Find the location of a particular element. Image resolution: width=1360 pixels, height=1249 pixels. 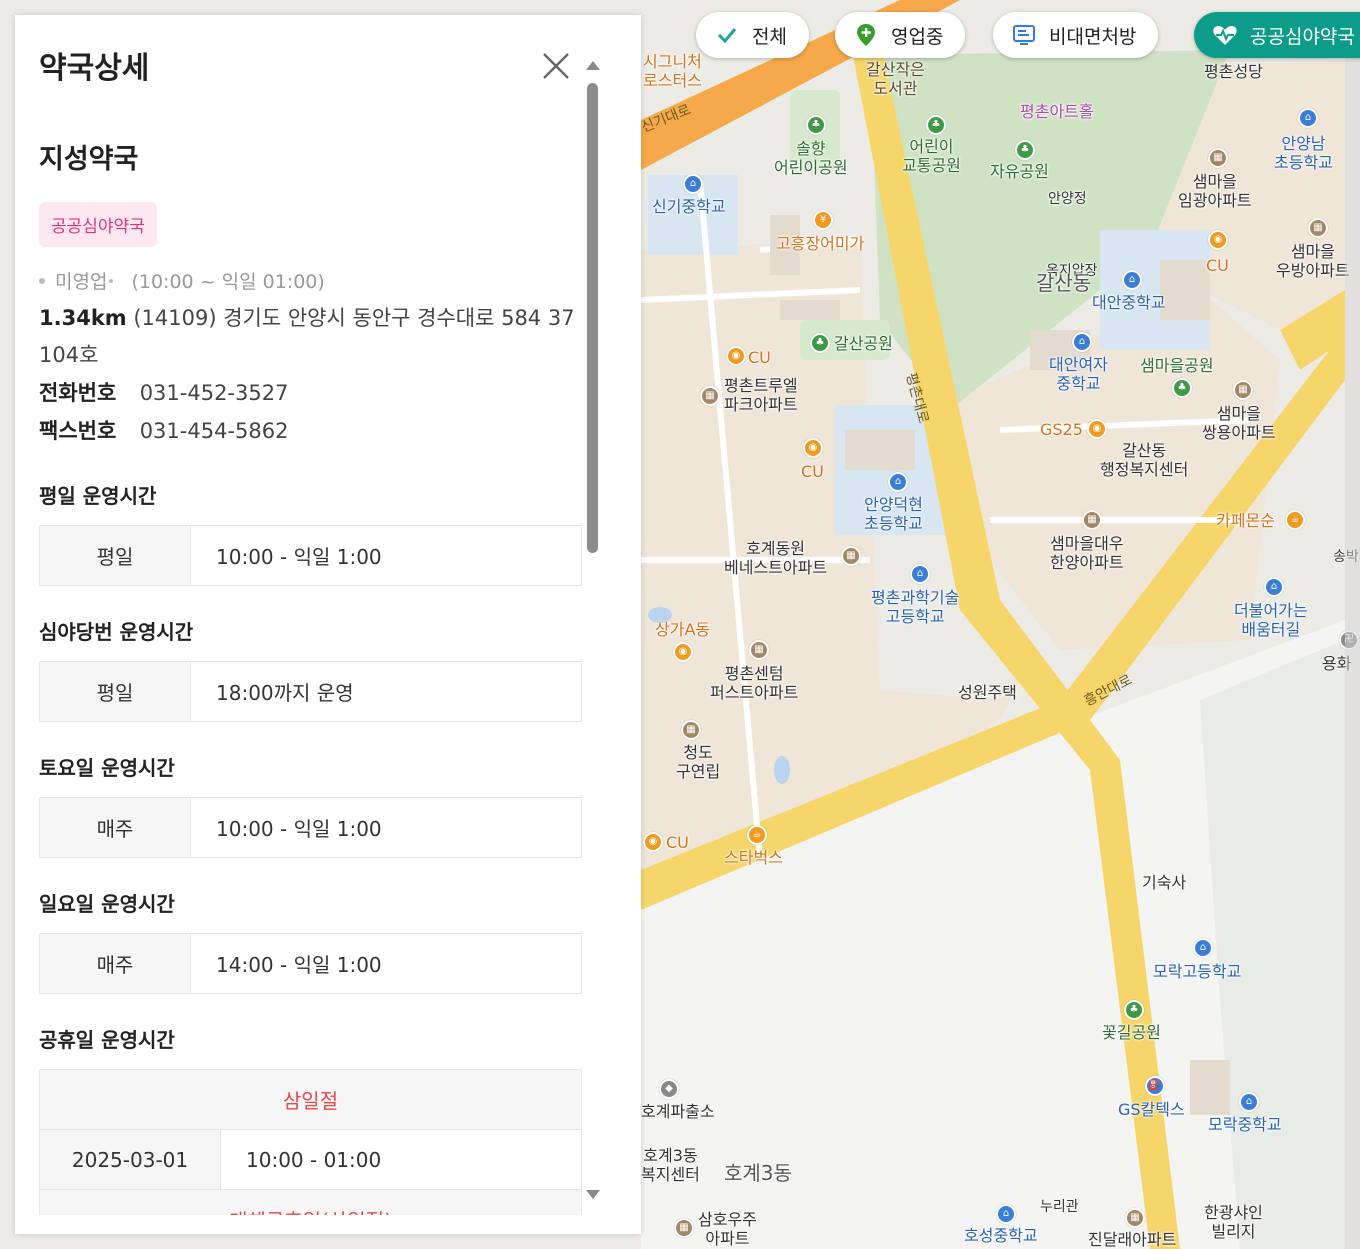

map-label: 갈산동 행정복지센터 is located at coordinates (1144, 460).